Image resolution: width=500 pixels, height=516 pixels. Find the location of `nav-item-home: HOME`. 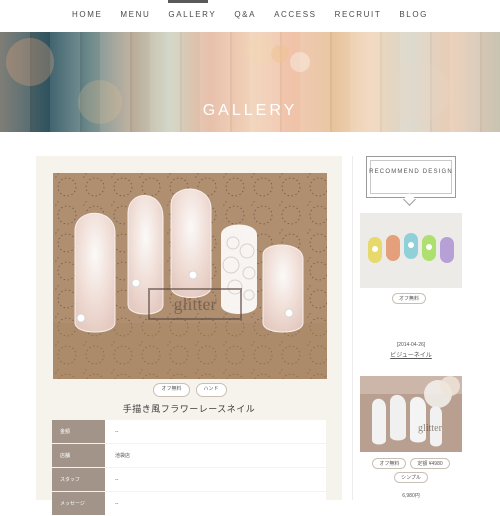

nav-item-home: HOME is located at coordinates (87, 18).